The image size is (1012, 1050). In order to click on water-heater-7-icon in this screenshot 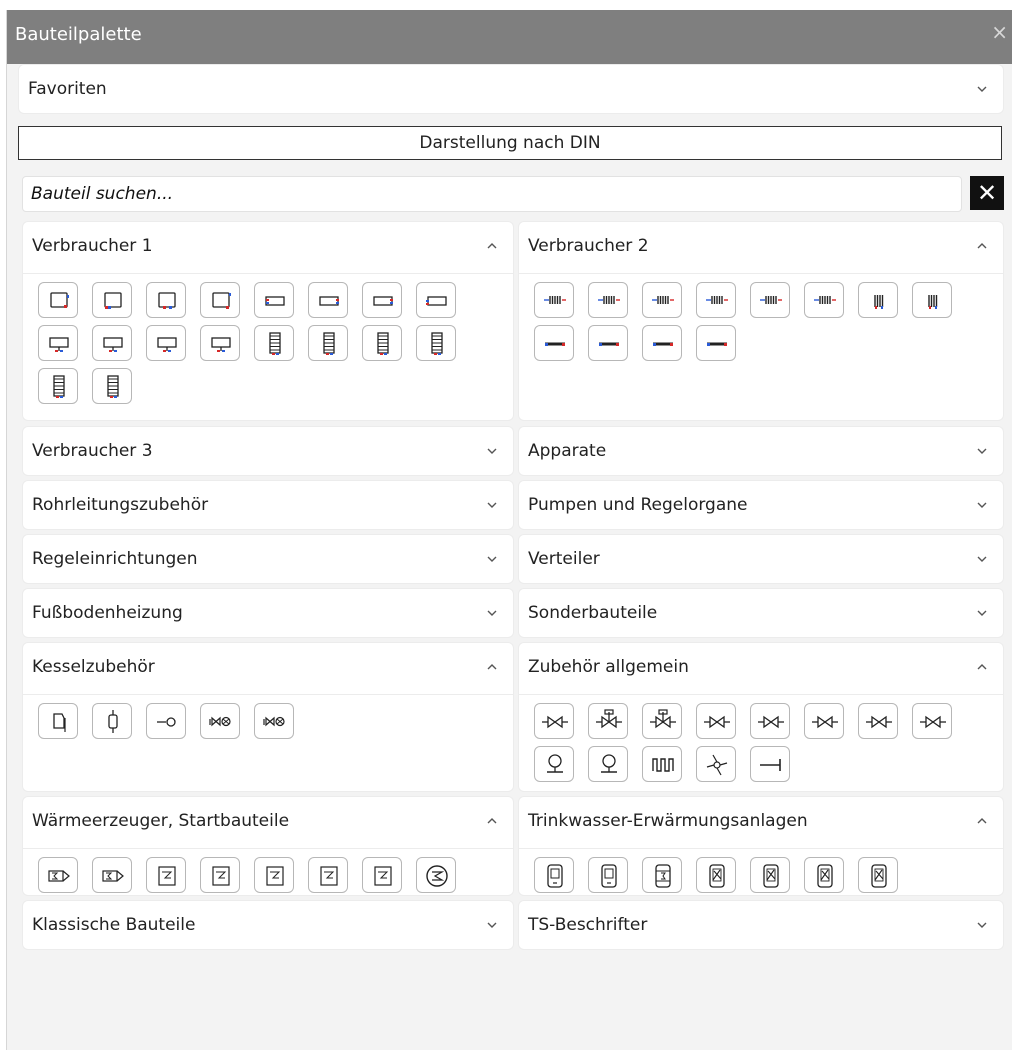, I will do `click(878, 875)`.